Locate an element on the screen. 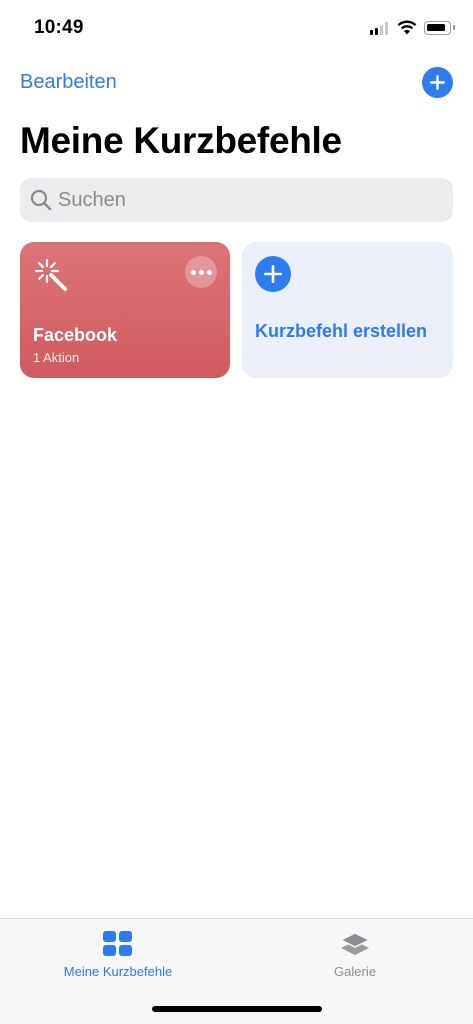  shortcut-card-facebook: Facebook 1 Aktion is located at coordinates (125, 310).